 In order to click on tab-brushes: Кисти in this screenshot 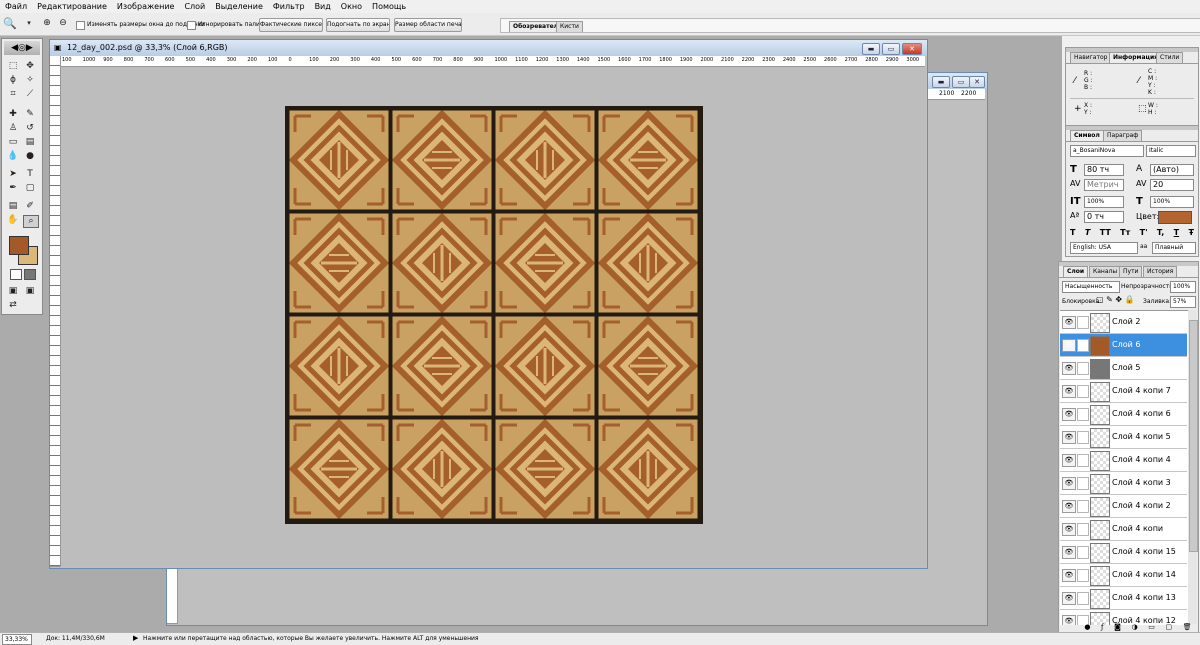, I will do `click(569, 26)`.